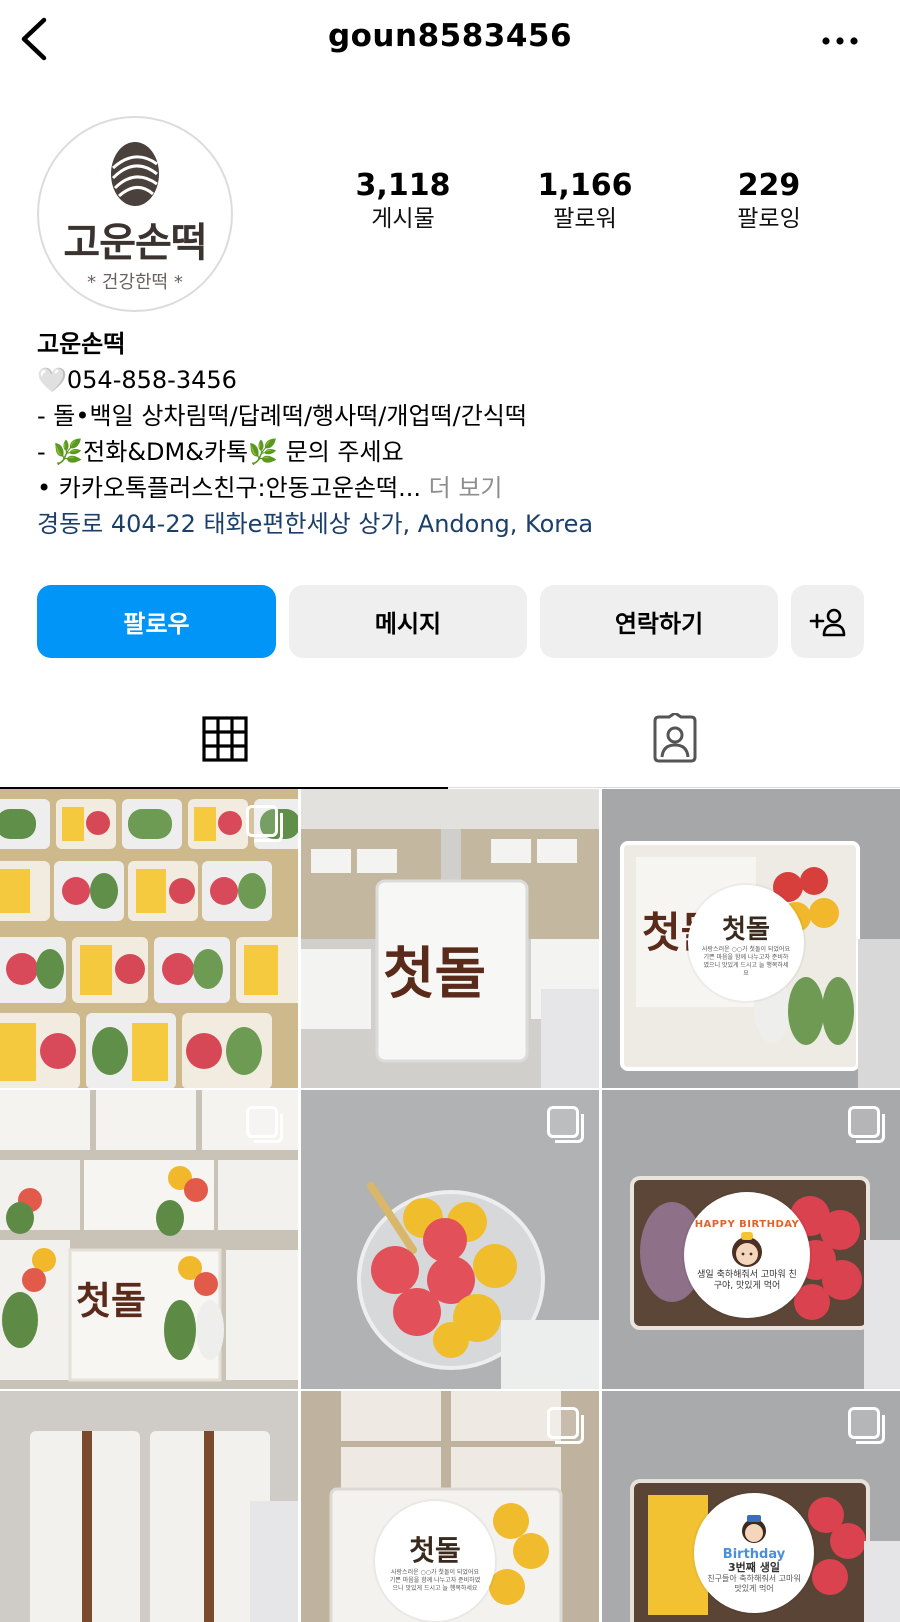 The image size is (900, 1622). I want to click on stat-following-label: 팔로잉, so click(769, 219).